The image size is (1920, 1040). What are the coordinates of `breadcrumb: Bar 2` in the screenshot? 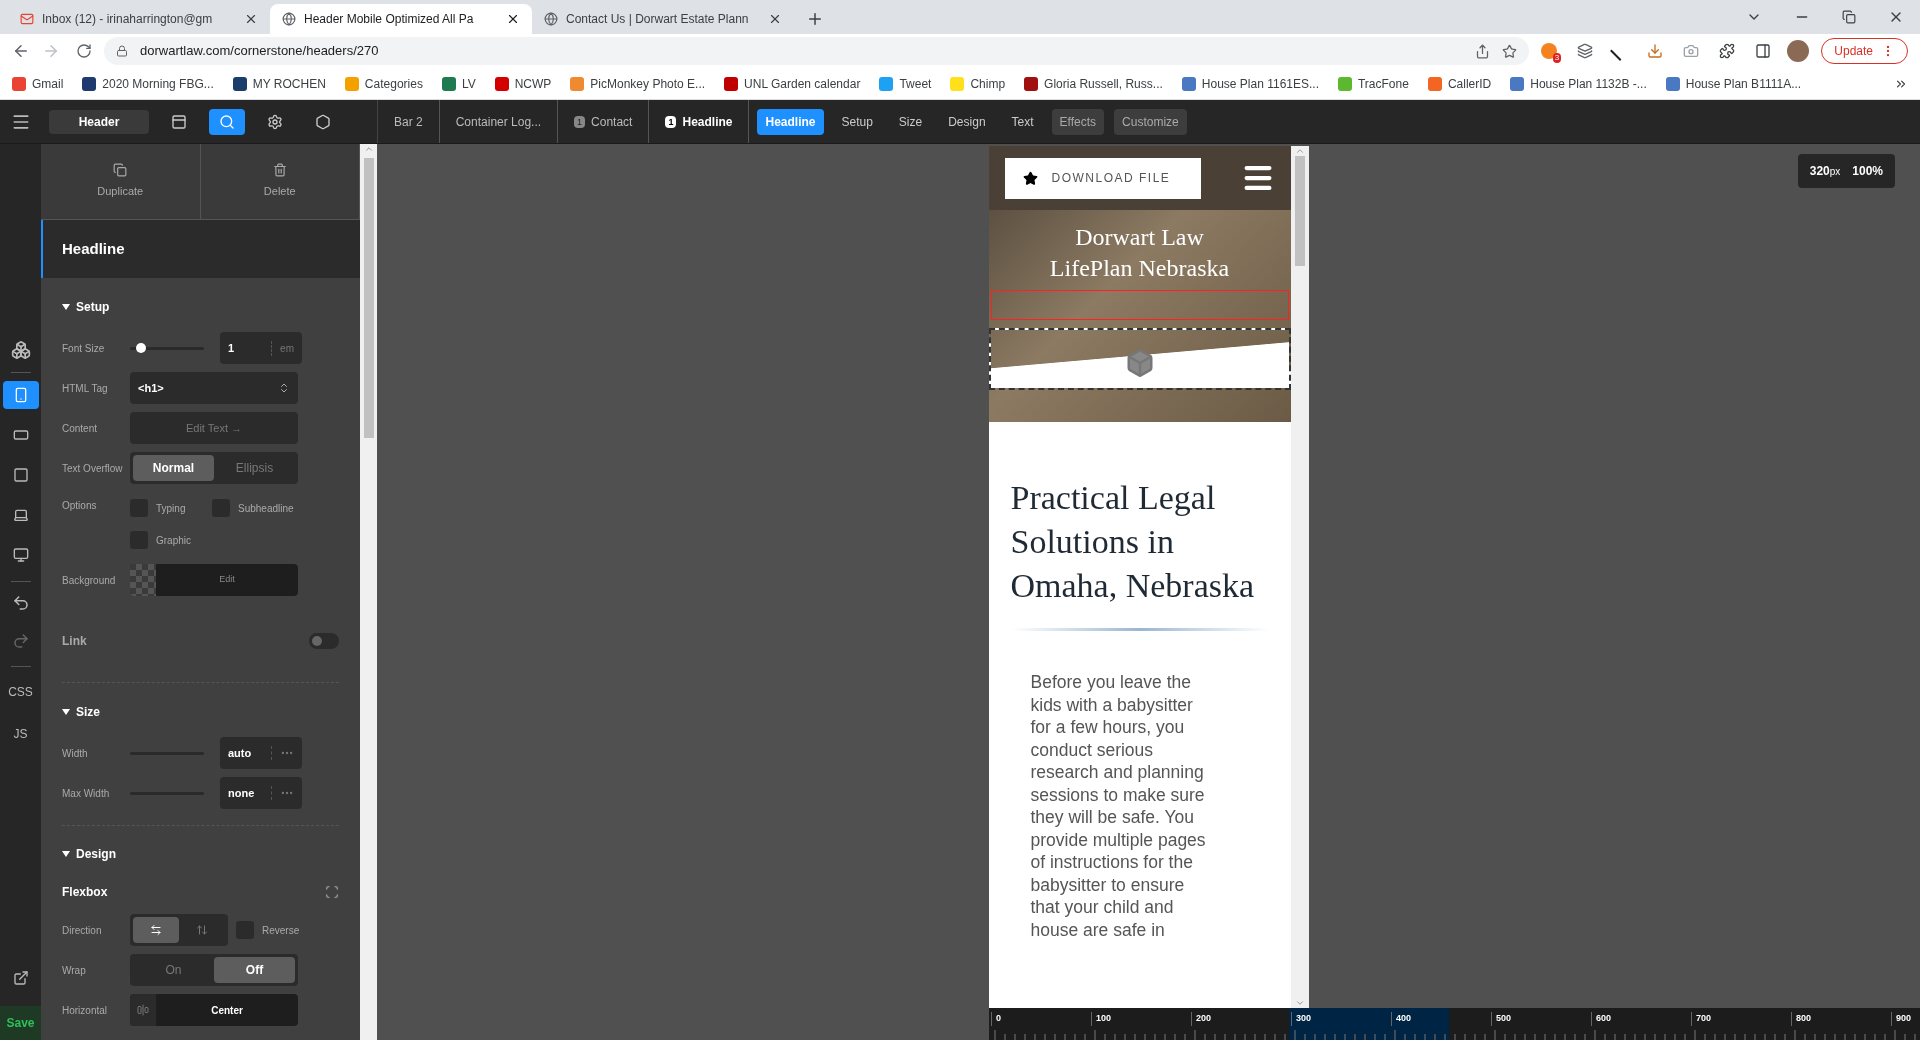 It's located at (409, 121).